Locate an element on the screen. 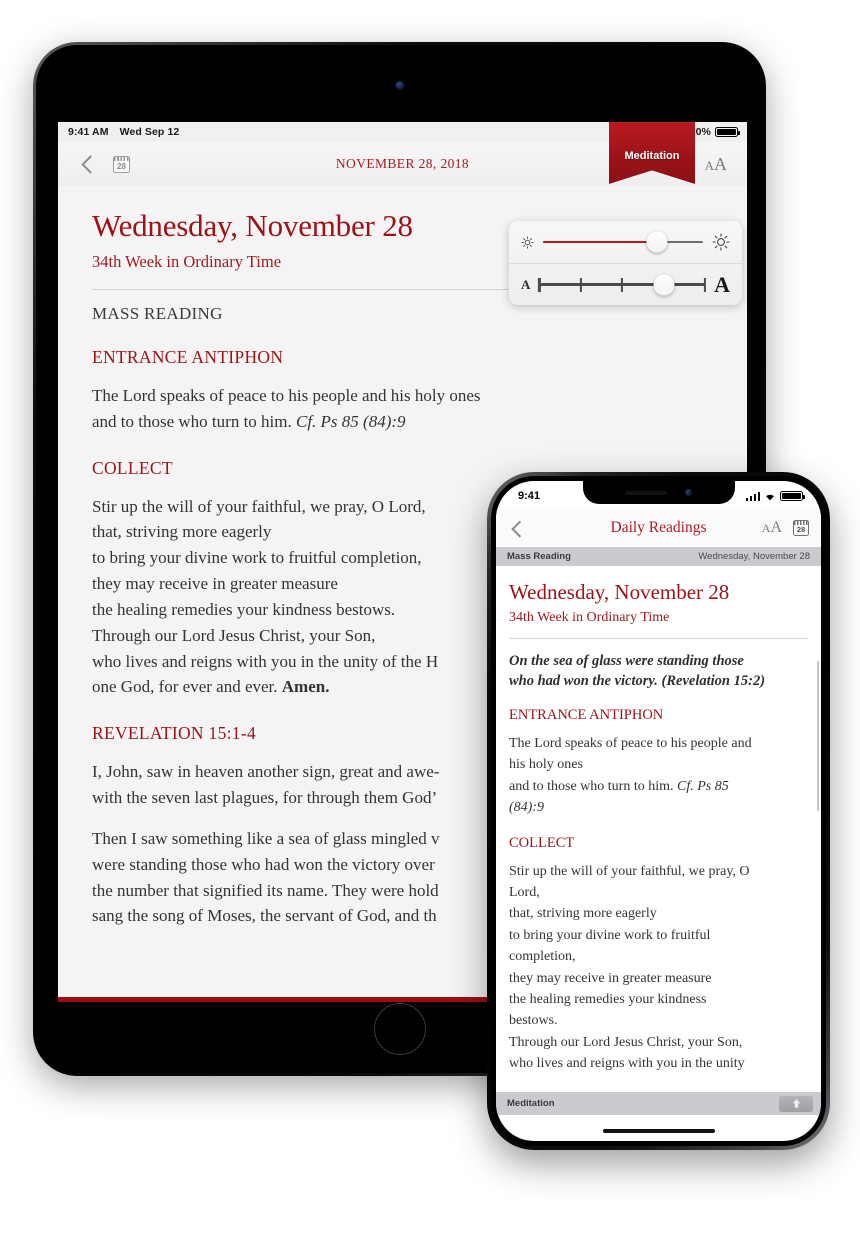 Image resolution: width=860 pixels, height=1248 pixels. font-size-row: A A is located at coordinates (625, 284).